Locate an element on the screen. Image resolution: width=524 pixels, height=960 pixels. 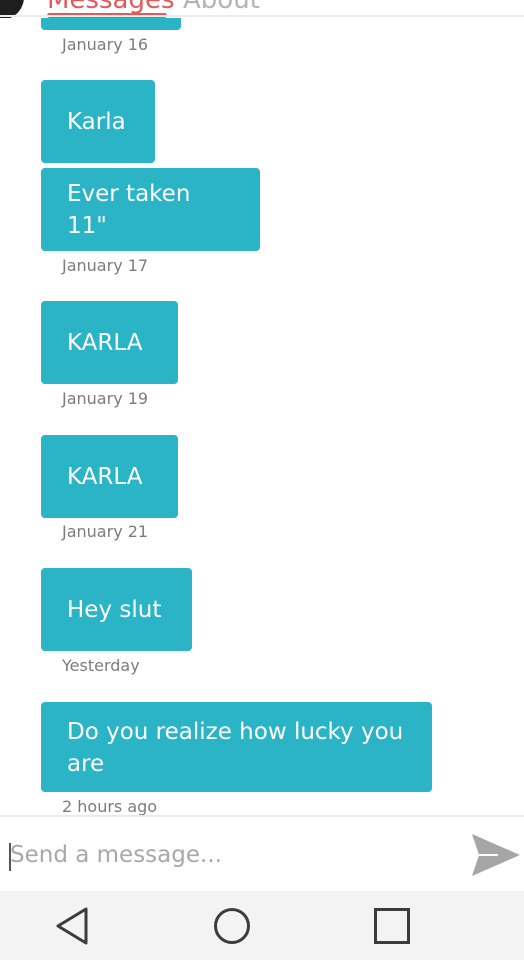
message-timestamp: Yesterday is located at coordinates (101, 665).